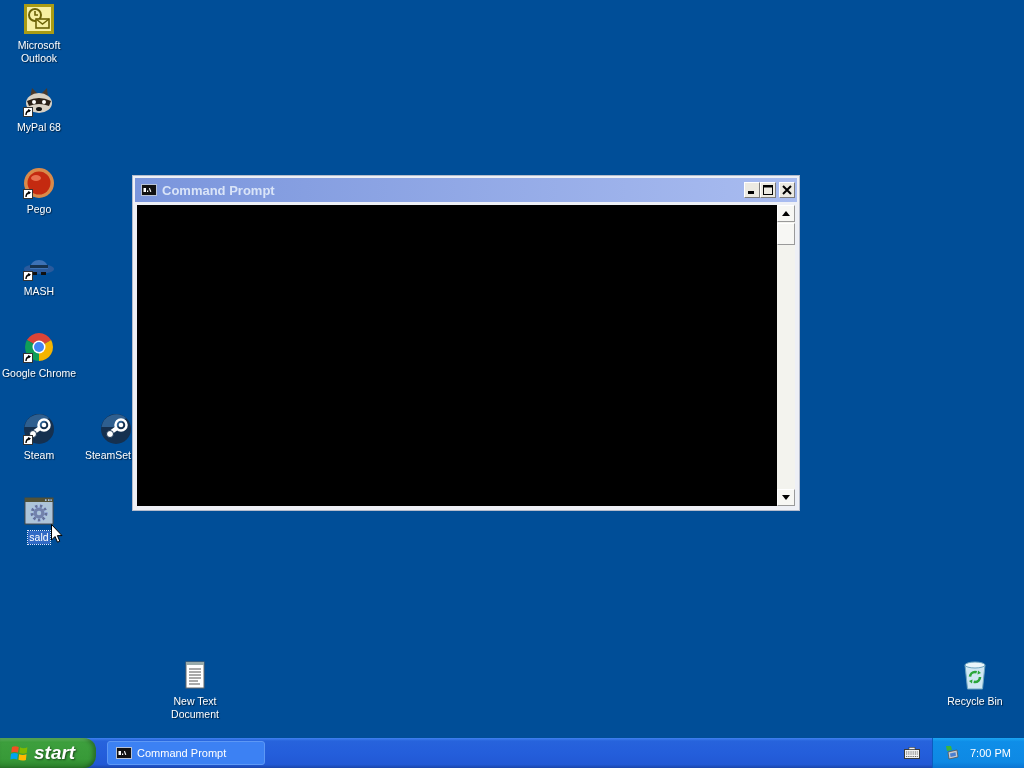  Describe the element at coordinates (57, 533) in the screenshot. I see `mouse-pointer-icon` at that location.